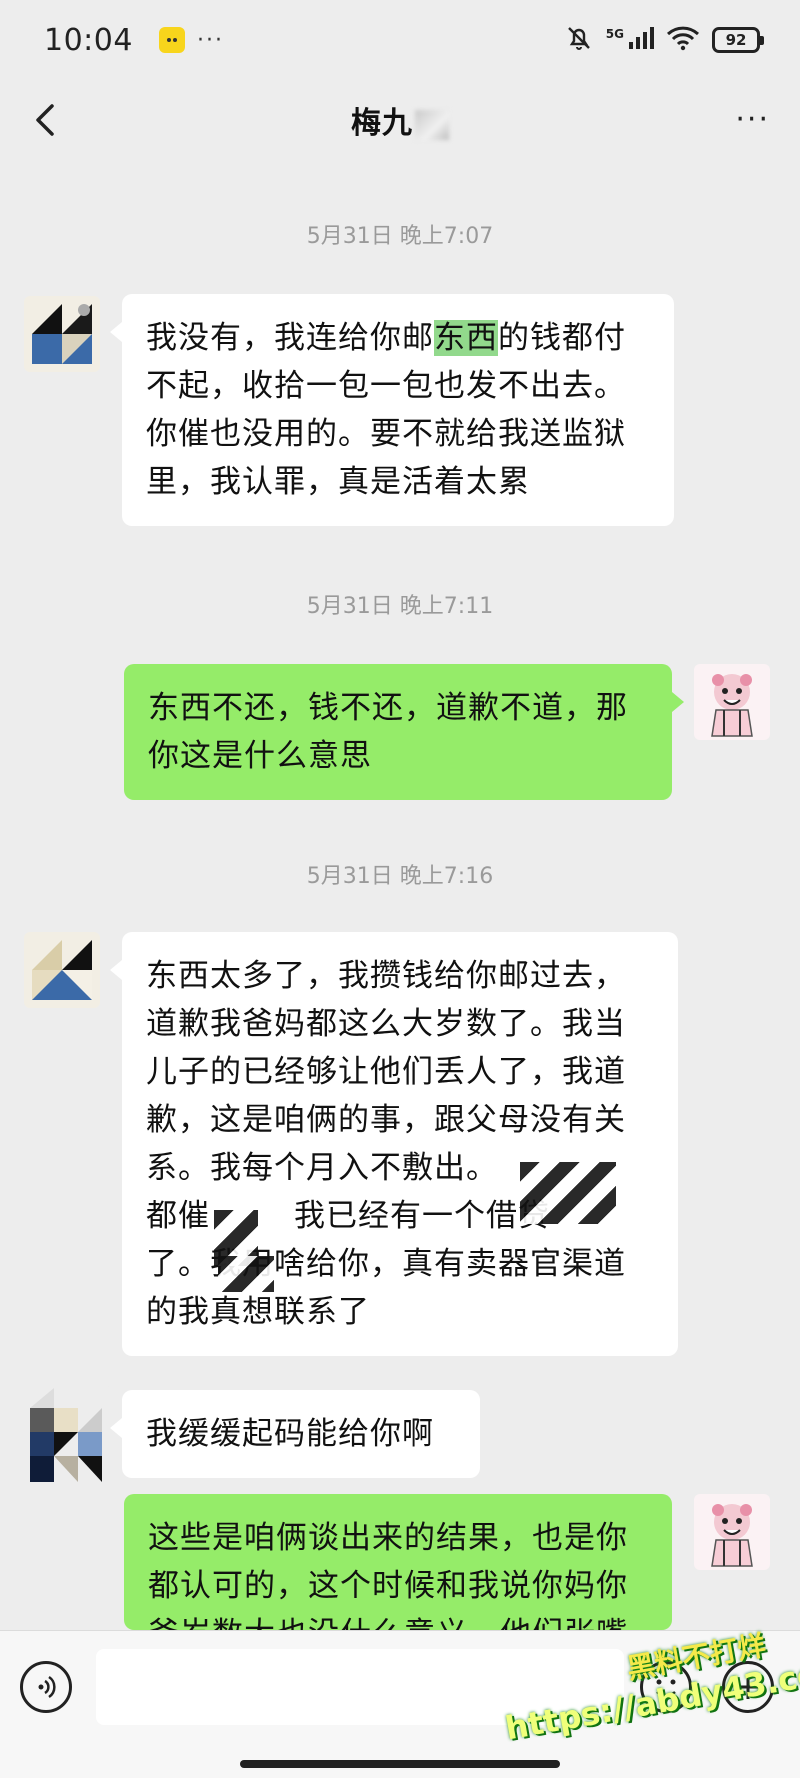 The height and width of the screenshot is (1778, 800). Describe the element at coordinates (400, 40) in the screenshot. I see `status-bar: 10:04 ··· 5G 92` at that location.